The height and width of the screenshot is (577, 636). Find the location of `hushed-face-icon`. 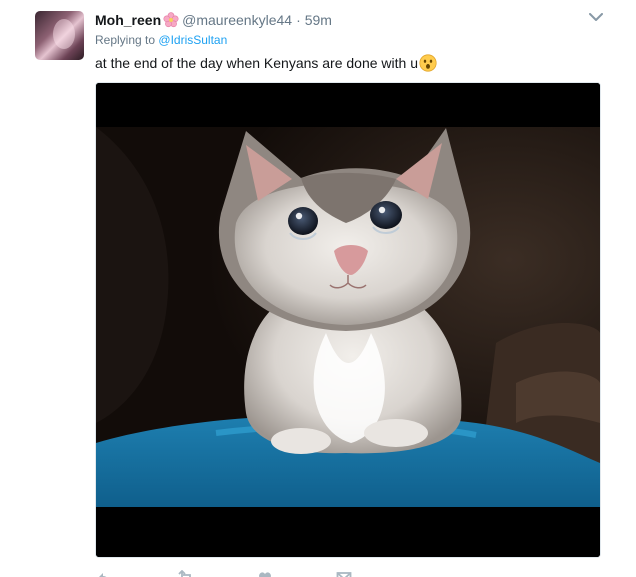

hushed-face-icon is located at coordinates (428, 63).